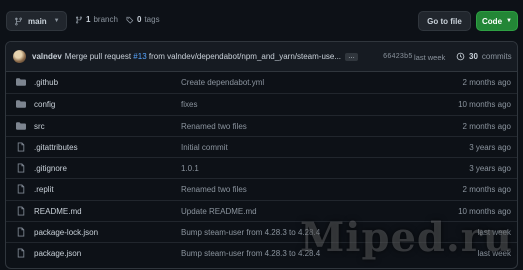  What do you see at coordinates (44, 104) in the screenshot?
I see `file-name-link: config` at bounding box center [44, 104].